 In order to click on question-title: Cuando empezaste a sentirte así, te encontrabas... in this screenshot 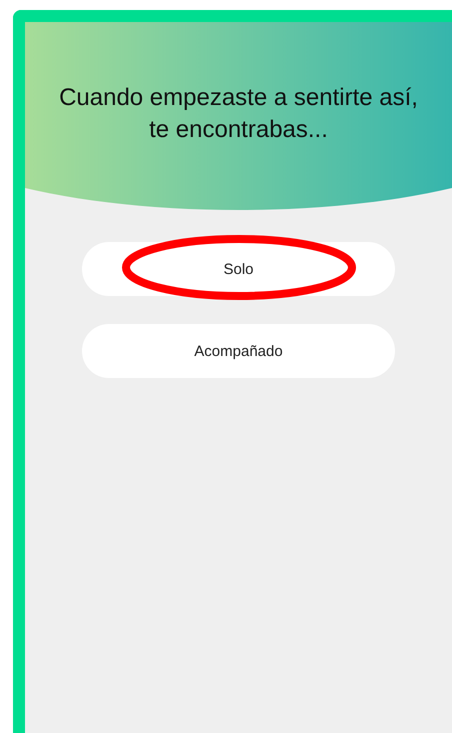, I will do `click(238, 114)`.